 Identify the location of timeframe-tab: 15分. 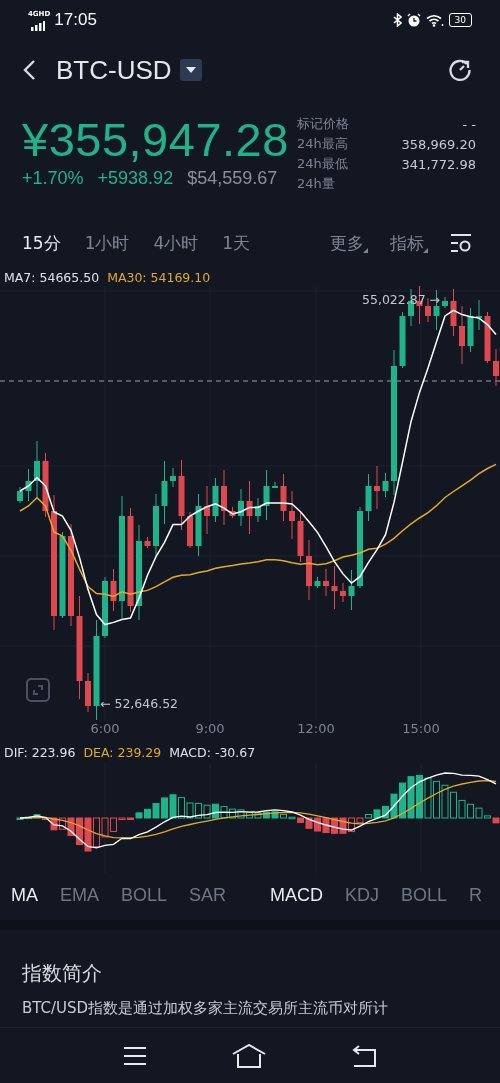
(41, 243).